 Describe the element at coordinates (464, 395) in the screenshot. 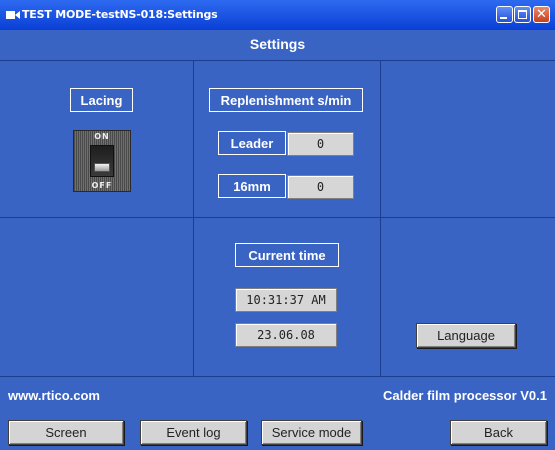

I see `version-label: Calder film processor V0.1` at that location.